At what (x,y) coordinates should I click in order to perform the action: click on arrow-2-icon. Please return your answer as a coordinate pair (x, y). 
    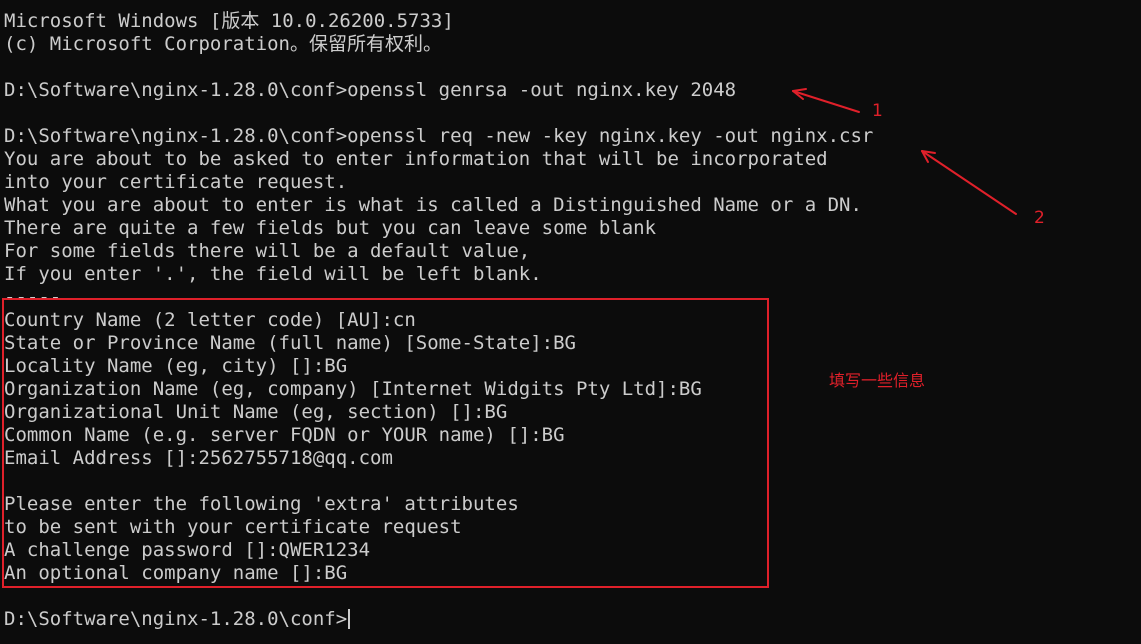
    Looking at the image, I should click on (969, 182).